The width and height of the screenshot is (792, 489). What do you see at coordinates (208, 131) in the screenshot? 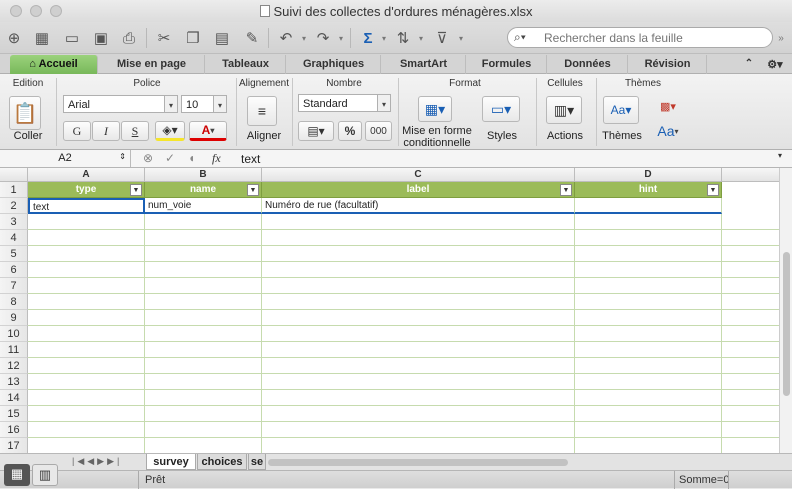
I see `font-color-button: A ▾` at bounding box center [208, 131].